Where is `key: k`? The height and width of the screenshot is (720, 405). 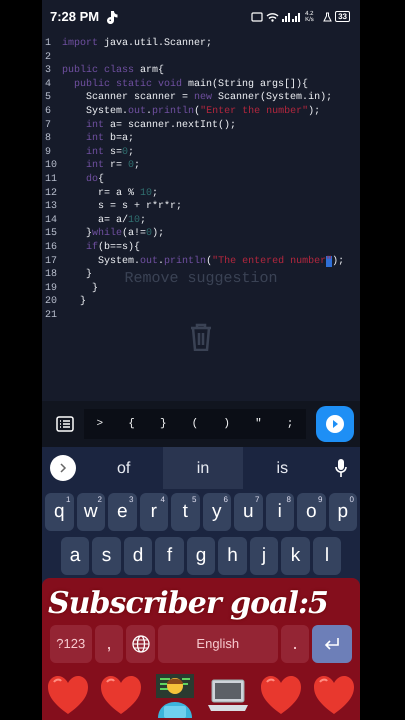 key: k is located at coordinates (295, 556).